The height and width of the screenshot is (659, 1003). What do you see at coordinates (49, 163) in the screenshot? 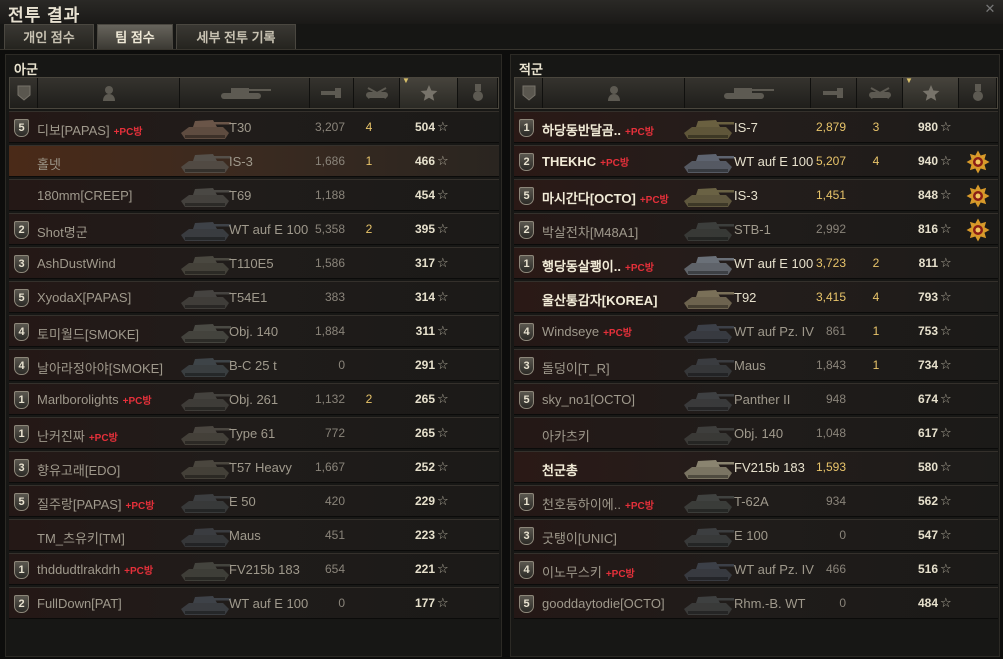
I see `player-name: 홀넷` at bounding box center [49, 163].